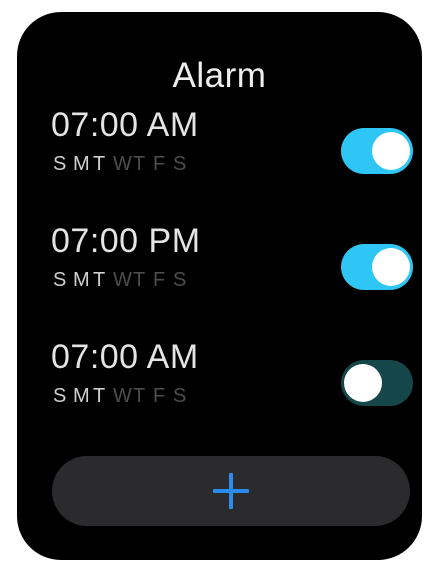  I want to click on page-title: Alarm, so click(219, 75).